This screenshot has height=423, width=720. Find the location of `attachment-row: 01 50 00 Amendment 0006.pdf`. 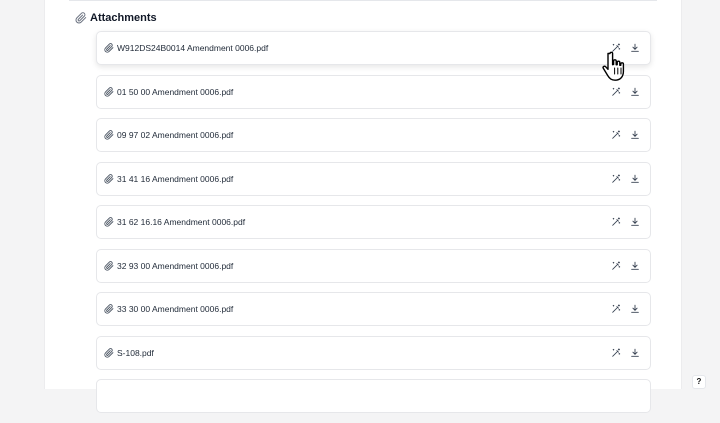

attachment-row: 01 50 00 Amendment 0006.pdf is located at coordinates (373, 91).